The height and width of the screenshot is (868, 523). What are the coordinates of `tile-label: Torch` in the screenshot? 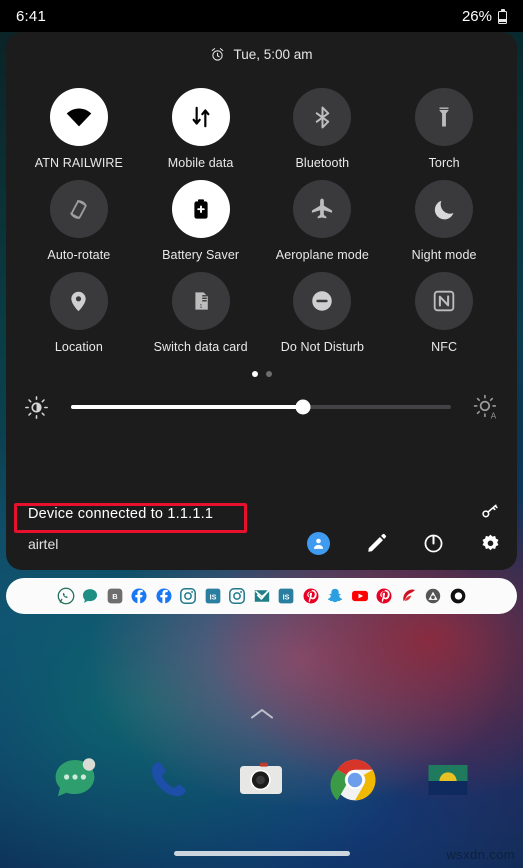 It's located at (444, 163).